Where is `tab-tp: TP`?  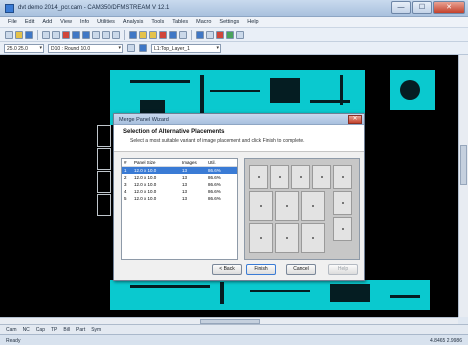
tab-tp: TP is located at coordinates (54, 330).